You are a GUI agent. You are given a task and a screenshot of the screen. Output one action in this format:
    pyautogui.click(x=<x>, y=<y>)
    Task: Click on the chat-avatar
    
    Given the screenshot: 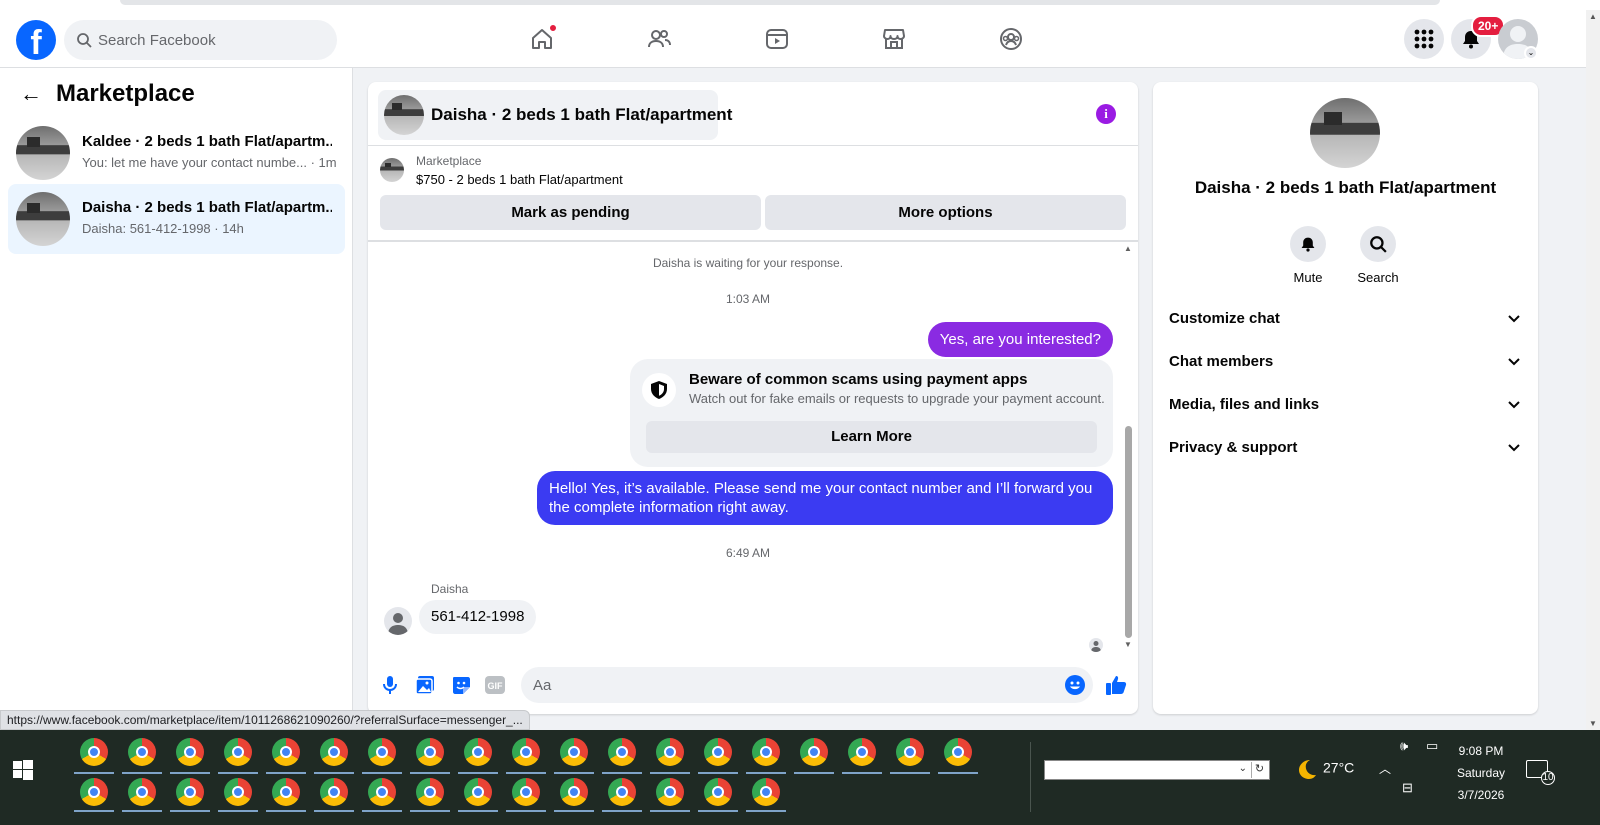 What is the action you would take?
    pyautogui.click(x=1345, y=133)
    